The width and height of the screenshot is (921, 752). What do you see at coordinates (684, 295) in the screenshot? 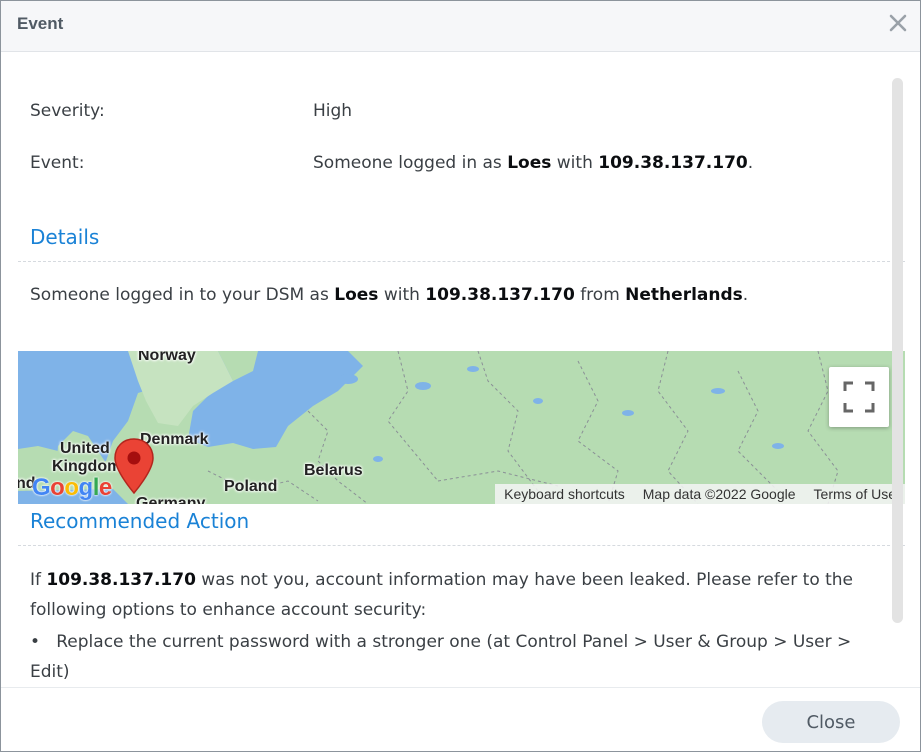
I see `details-country: Netherlands` at bounding box center [684, 295].